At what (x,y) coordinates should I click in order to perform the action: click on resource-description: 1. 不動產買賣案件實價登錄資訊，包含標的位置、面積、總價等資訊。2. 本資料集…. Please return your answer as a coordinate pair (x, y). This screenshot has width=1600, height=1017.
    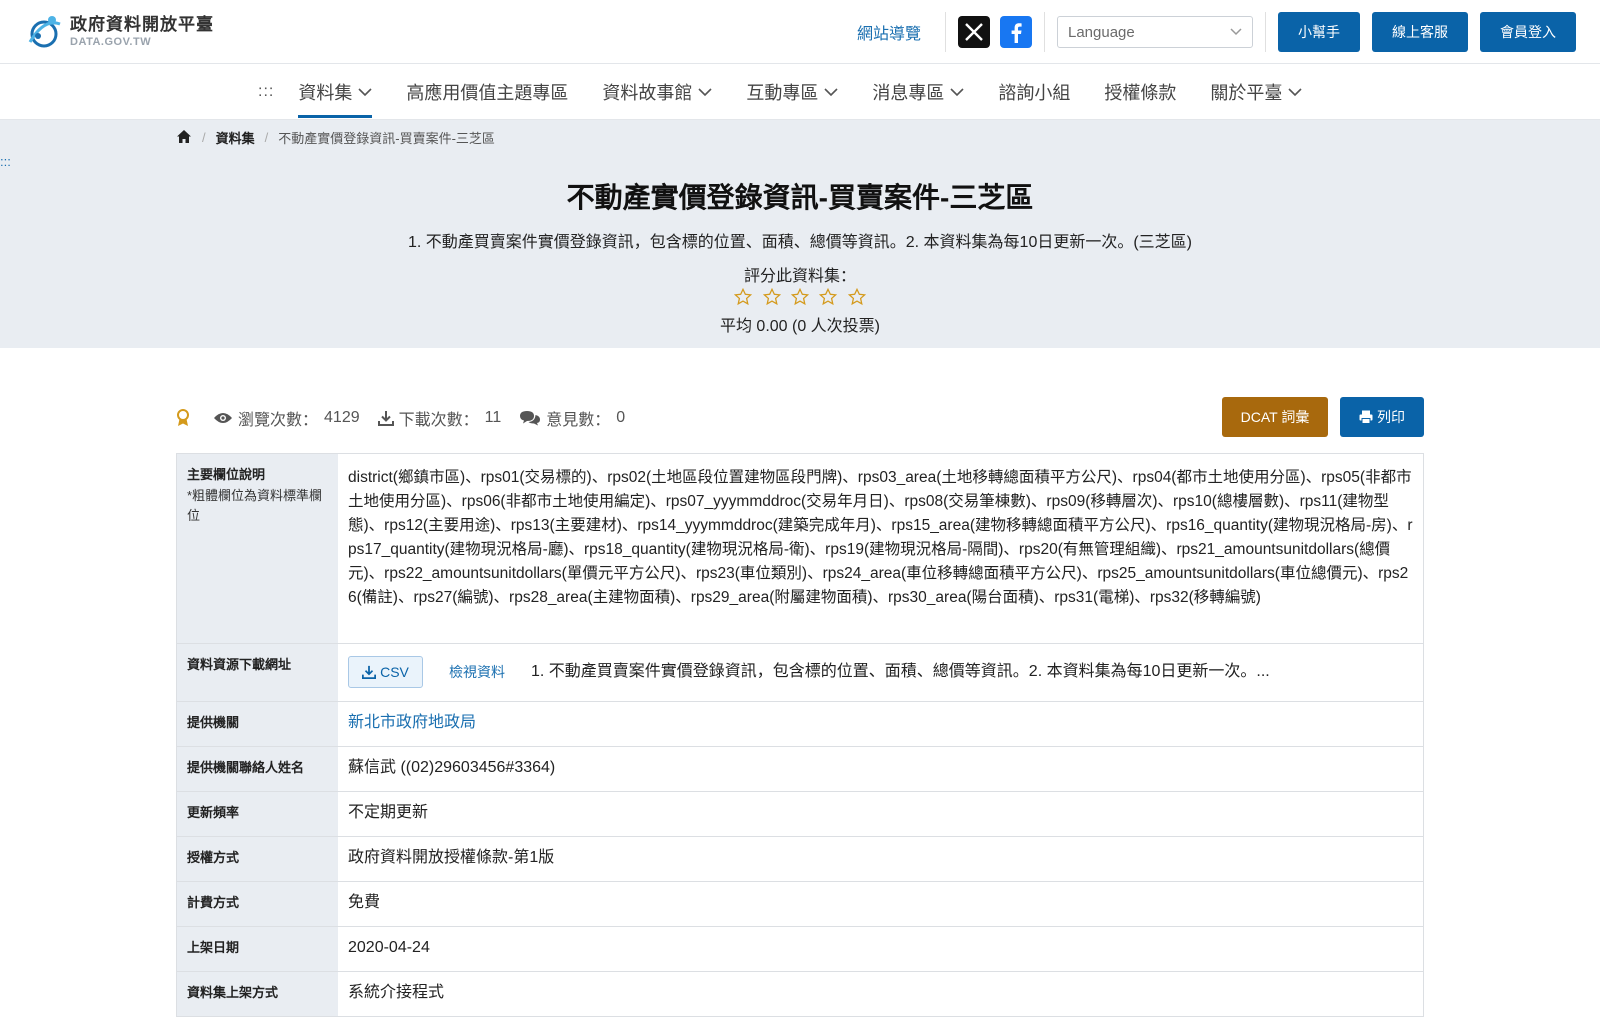
    Looking at the image, I should click on (900, 671).